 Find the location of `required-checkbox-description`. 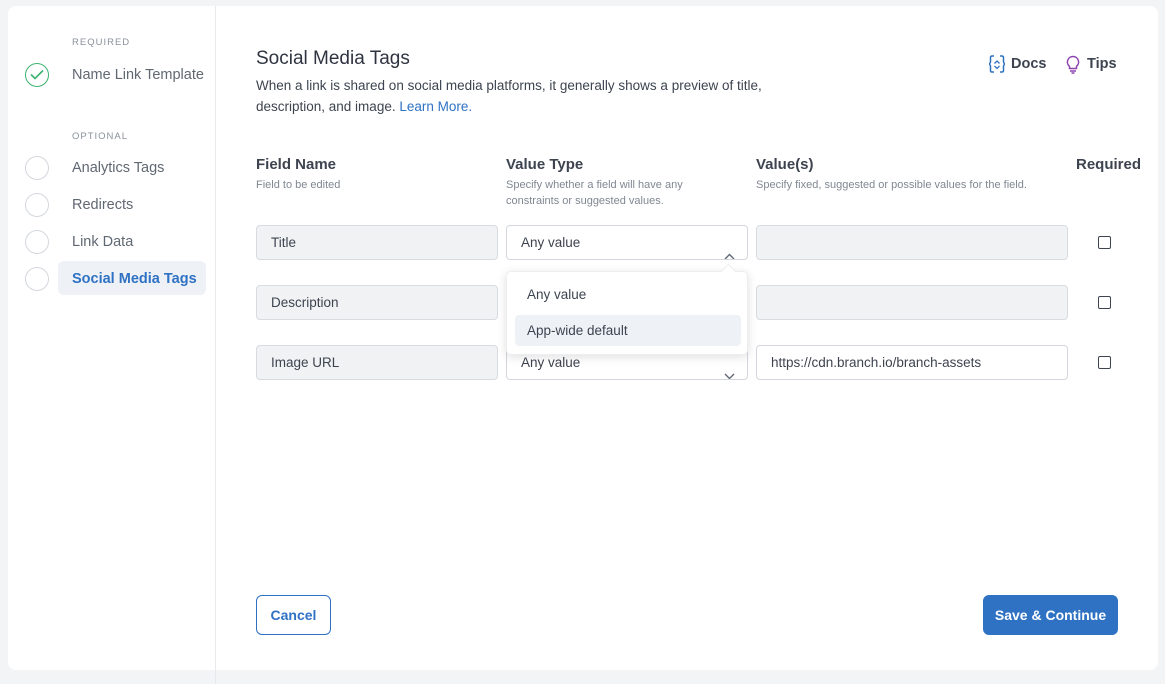

required-checkbox-description is located at coordinates (1104, 302).